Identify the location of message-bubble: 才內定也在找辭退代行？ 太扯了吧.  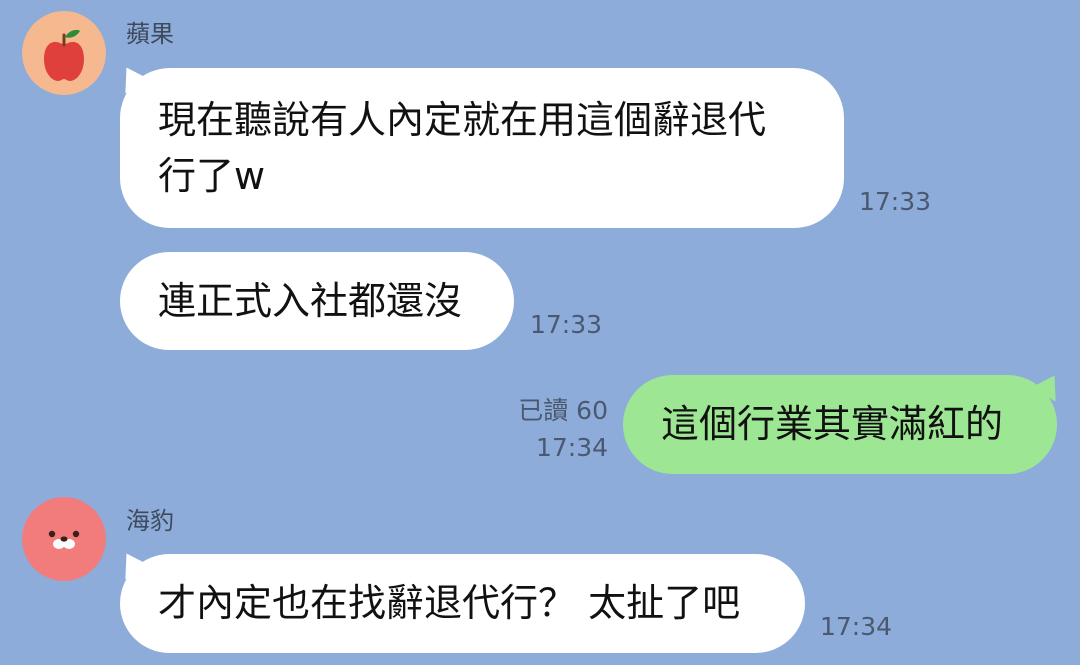
(462, 603).